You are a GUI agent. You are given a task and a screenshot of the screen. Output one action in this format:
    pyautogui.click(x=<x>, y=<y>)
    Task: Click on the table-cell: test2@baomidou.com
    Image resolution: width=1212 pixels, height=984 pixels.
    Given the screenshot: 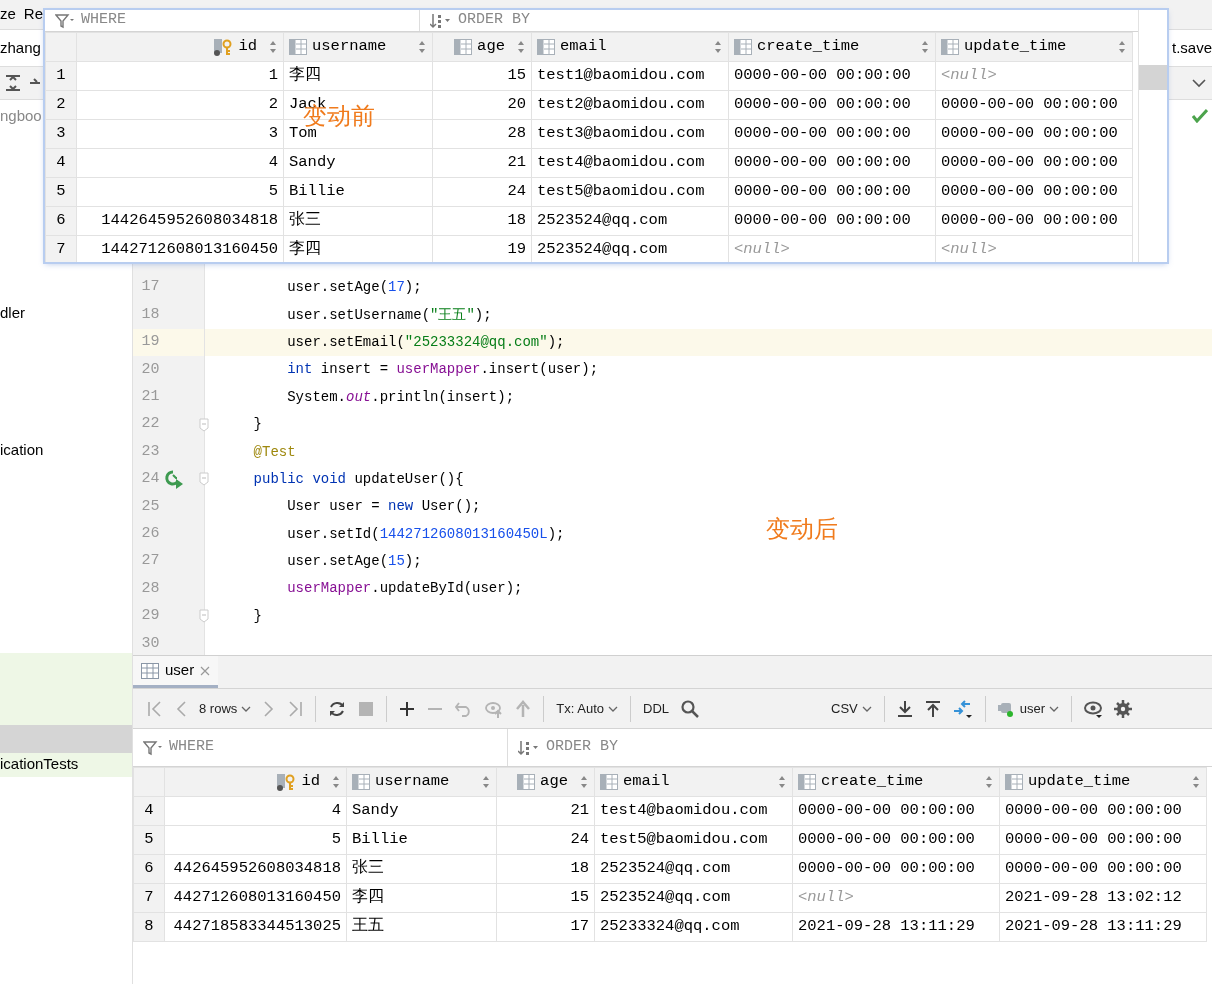 What is the action you would take?
    pyautogui.click(x=630, y=105)
    